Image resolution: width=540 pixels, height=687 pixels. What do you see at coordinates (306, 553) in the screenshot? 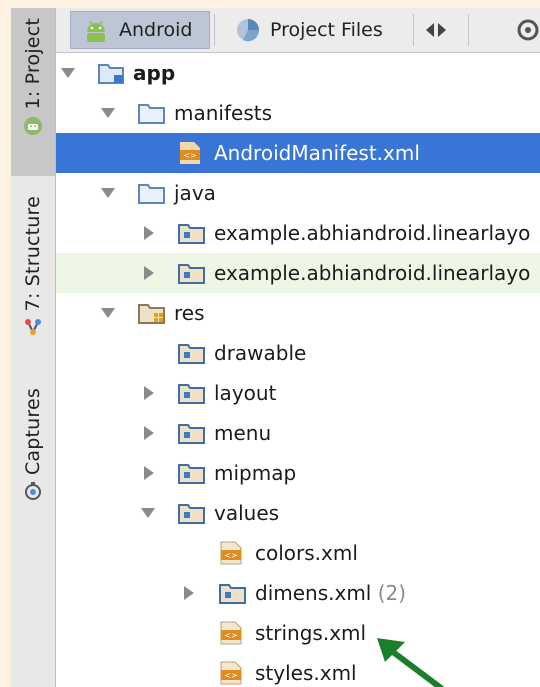
I see `tree-row-label: colors.xml` at bounding box center [306, 553].